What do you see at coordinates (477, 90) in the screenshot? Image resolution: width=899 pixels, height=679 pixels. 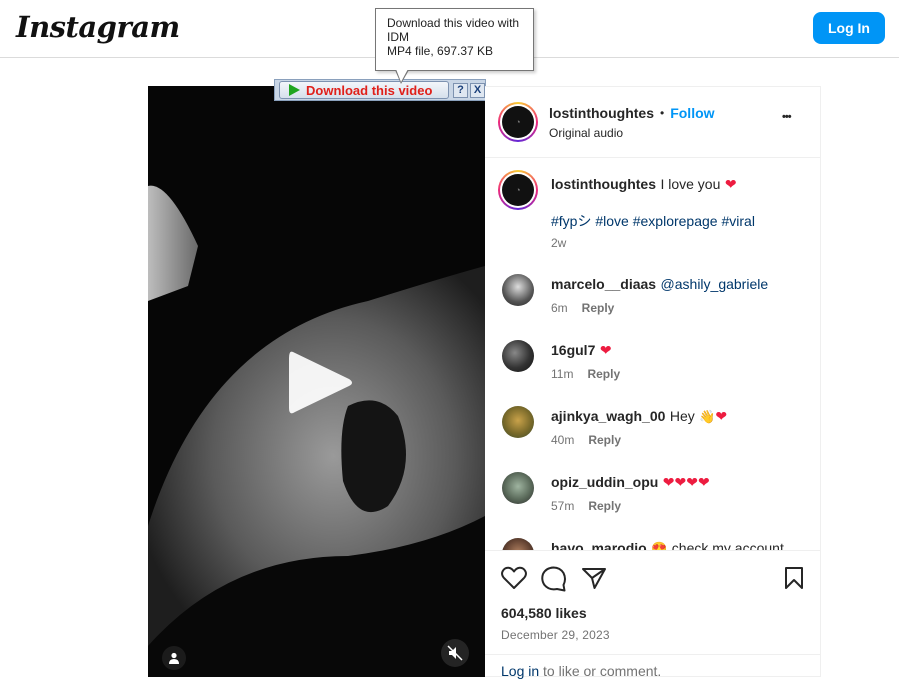 I see `idm-close-button: X` at bounding box center [477, 90].